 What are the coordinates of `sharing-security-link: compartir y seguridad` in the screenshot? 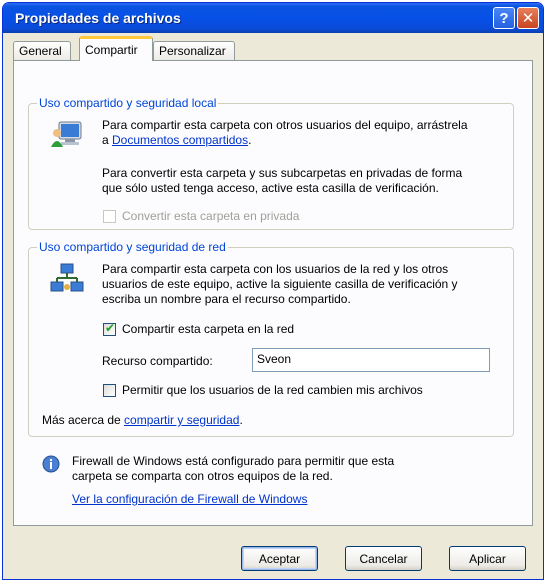 It's located at (181, 420).